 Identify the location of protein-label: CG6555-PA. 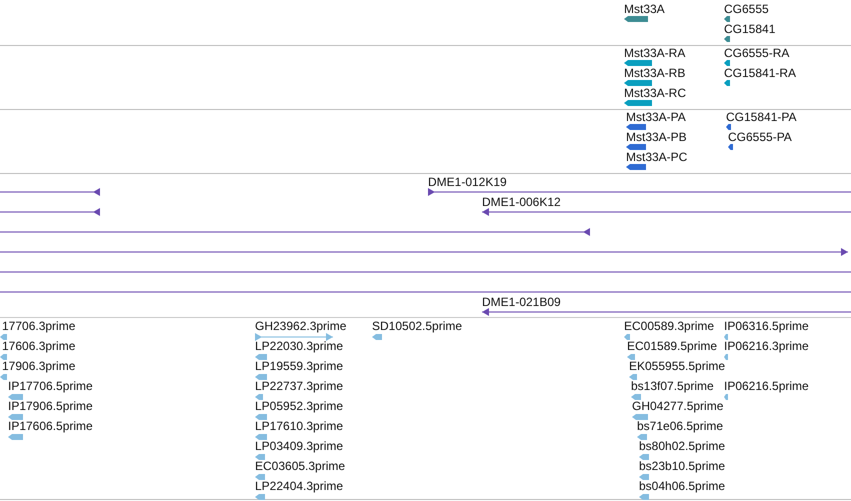
(760, 137).